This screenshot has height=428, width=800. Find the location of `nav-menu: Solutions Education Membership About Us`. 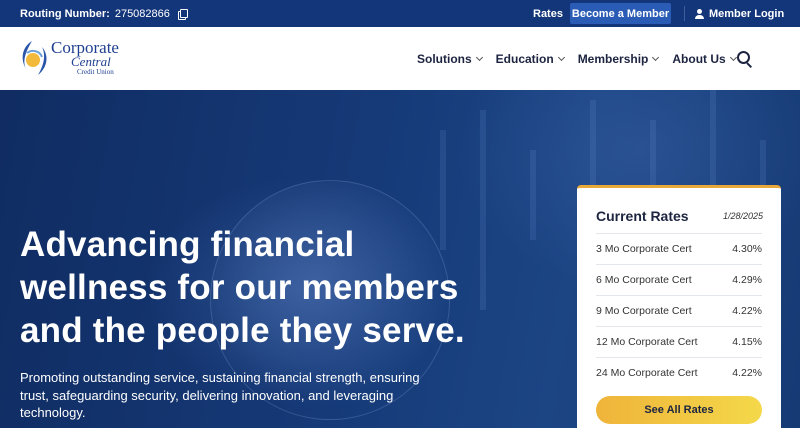

nav-menu: Solutions Education Membership About Us is located at coordinates (583, 58).